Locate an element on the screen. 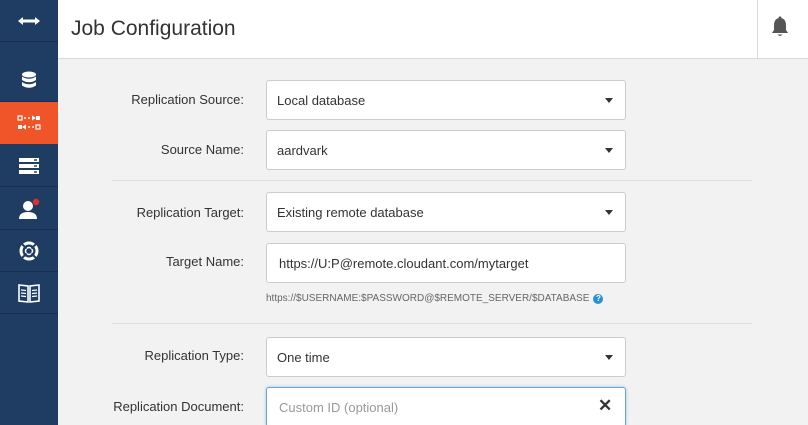 This screenshot has height=425, width=808. replication-type-label: Replication Type: is located at coordinates (194, 355).